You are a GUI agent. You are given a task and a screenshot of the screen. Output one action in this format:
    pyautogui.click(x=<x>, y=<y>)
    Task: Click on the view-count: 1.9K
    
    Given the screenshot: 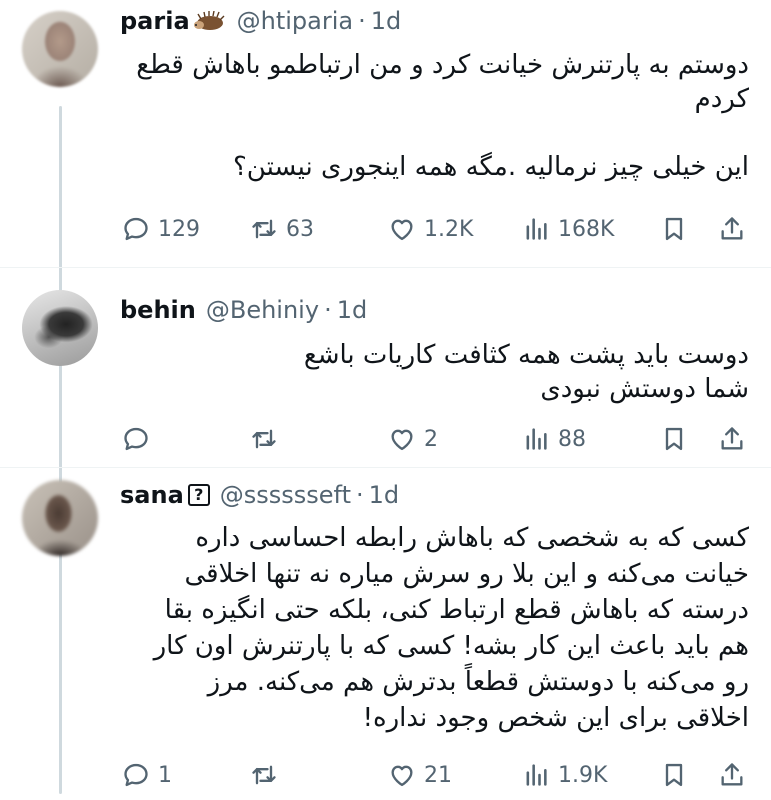 What is the action you would take?
    pyautogui.click(x=583, y=775)
    